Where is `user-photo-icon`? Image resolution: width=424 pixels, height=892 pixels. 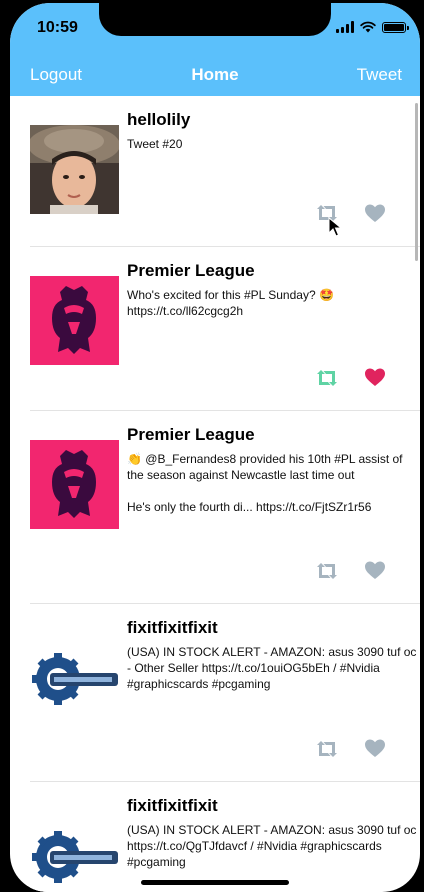 user-photo-icon is located at coordinates (74, 169).